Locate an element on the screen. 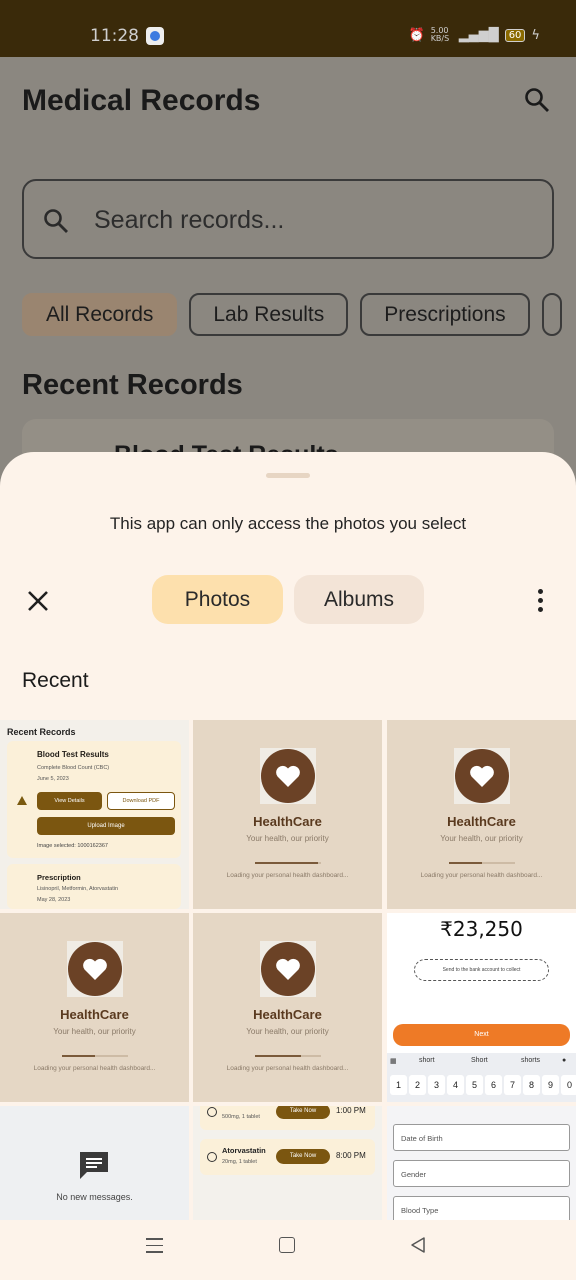  thumb-text: Prescription is located at coordinates (59, 877).